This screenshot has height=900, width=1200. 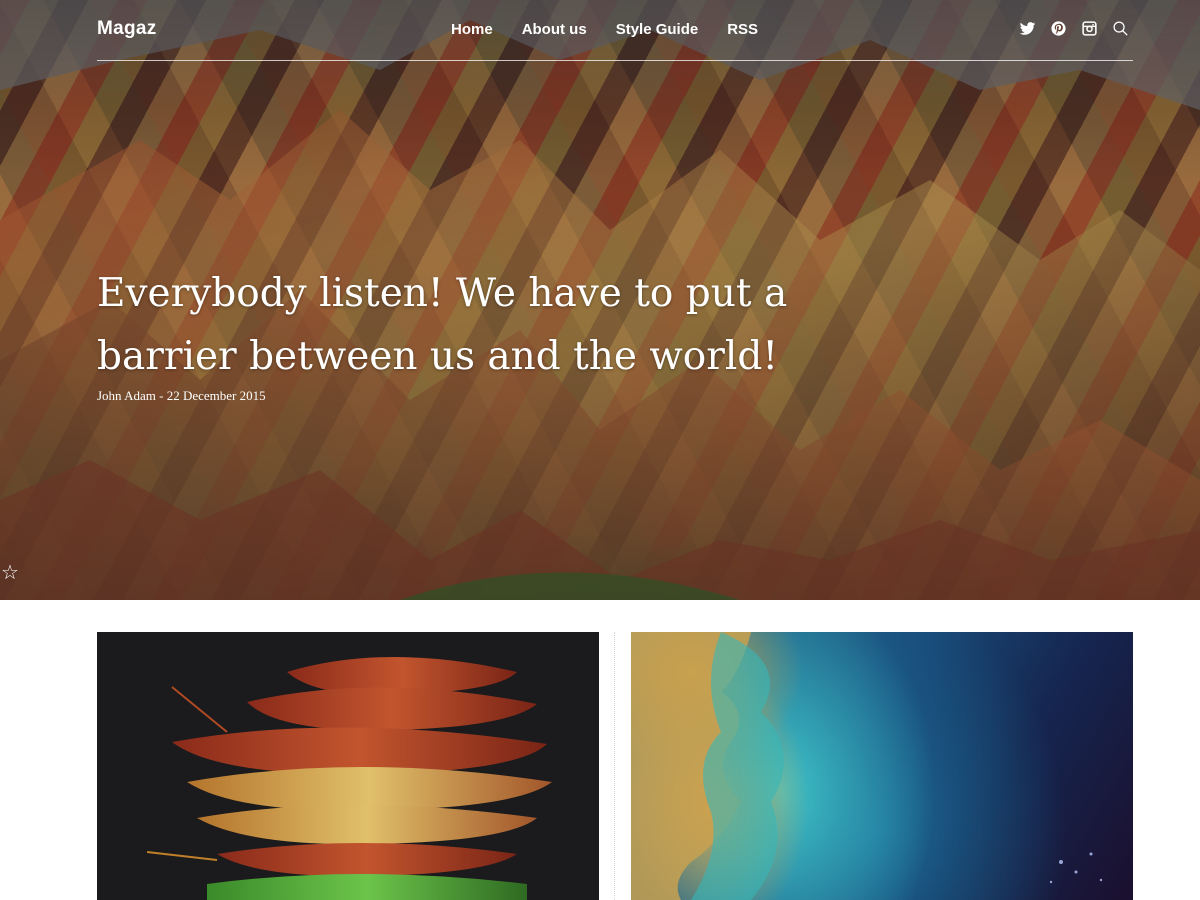 What do you see at coordinates (349, 778) in the screenshot?
I see `leaves-image` at bounding box center [349, 778].